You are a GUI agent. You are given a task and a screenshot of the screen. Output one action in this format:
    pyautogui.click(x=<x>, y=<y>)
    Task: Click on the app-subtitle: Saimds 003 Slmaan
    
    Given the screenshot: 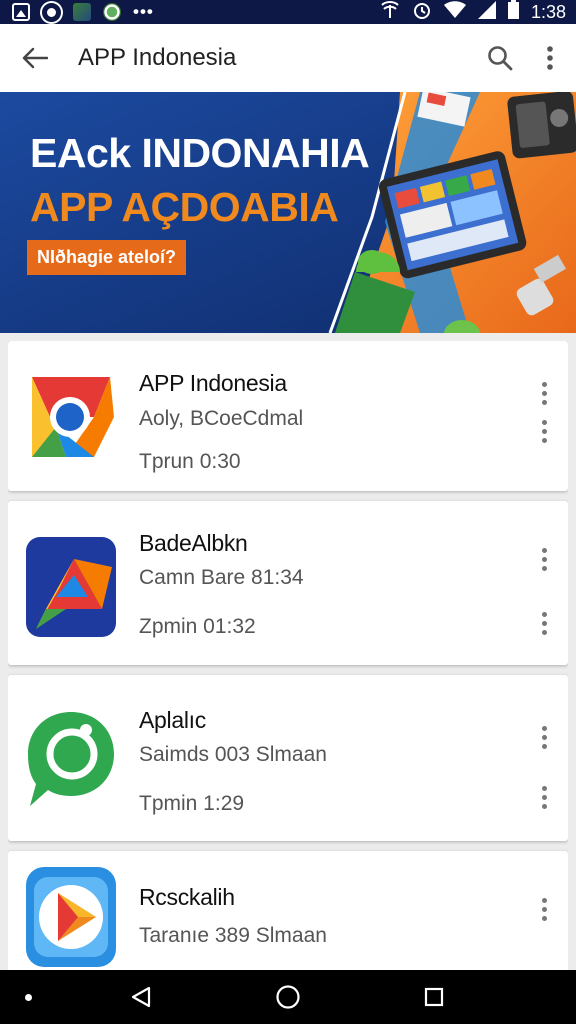 What is the action you would take?
    pyautogui.click(x=233, y=754)
    